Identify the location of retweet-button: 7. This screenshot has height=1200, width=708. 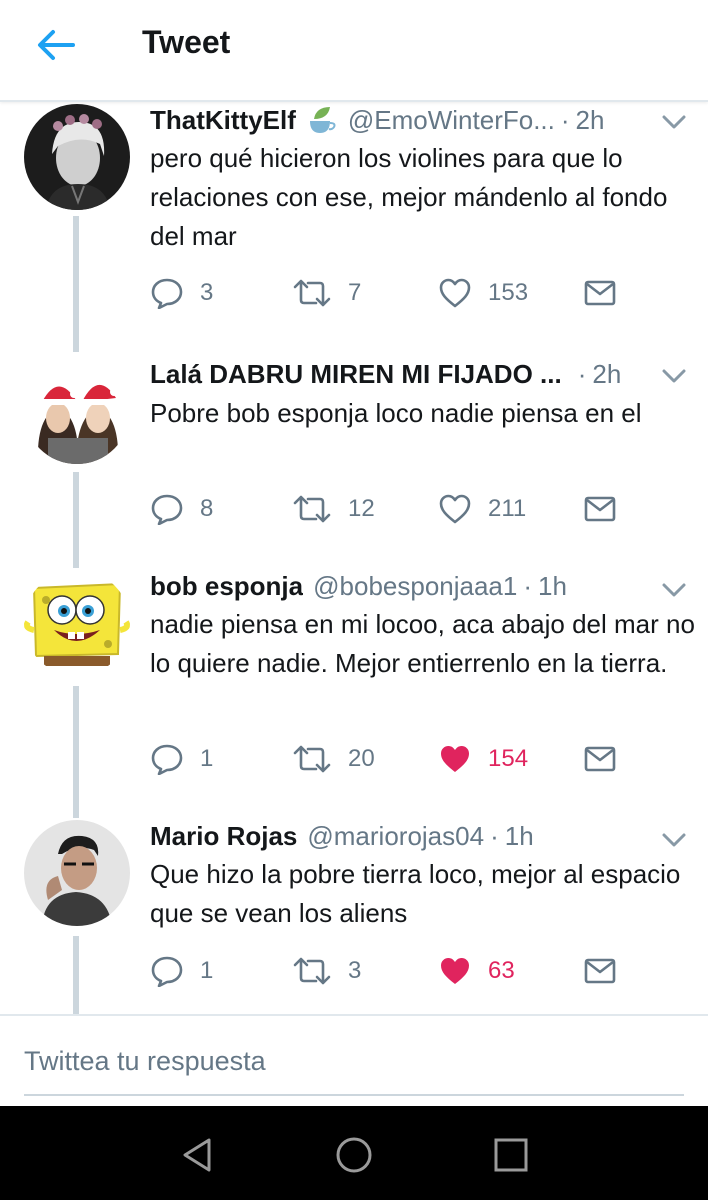
(326, 293).